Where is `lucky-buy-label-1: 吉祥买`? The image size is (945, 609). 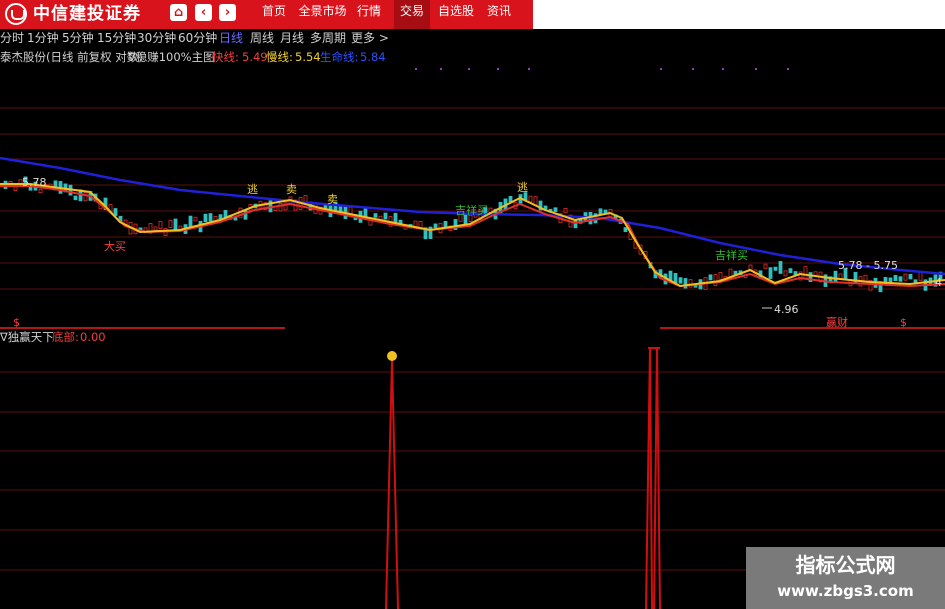
lucky-buy-label-1: 吉祥买 is located at coordinates (471, 210).